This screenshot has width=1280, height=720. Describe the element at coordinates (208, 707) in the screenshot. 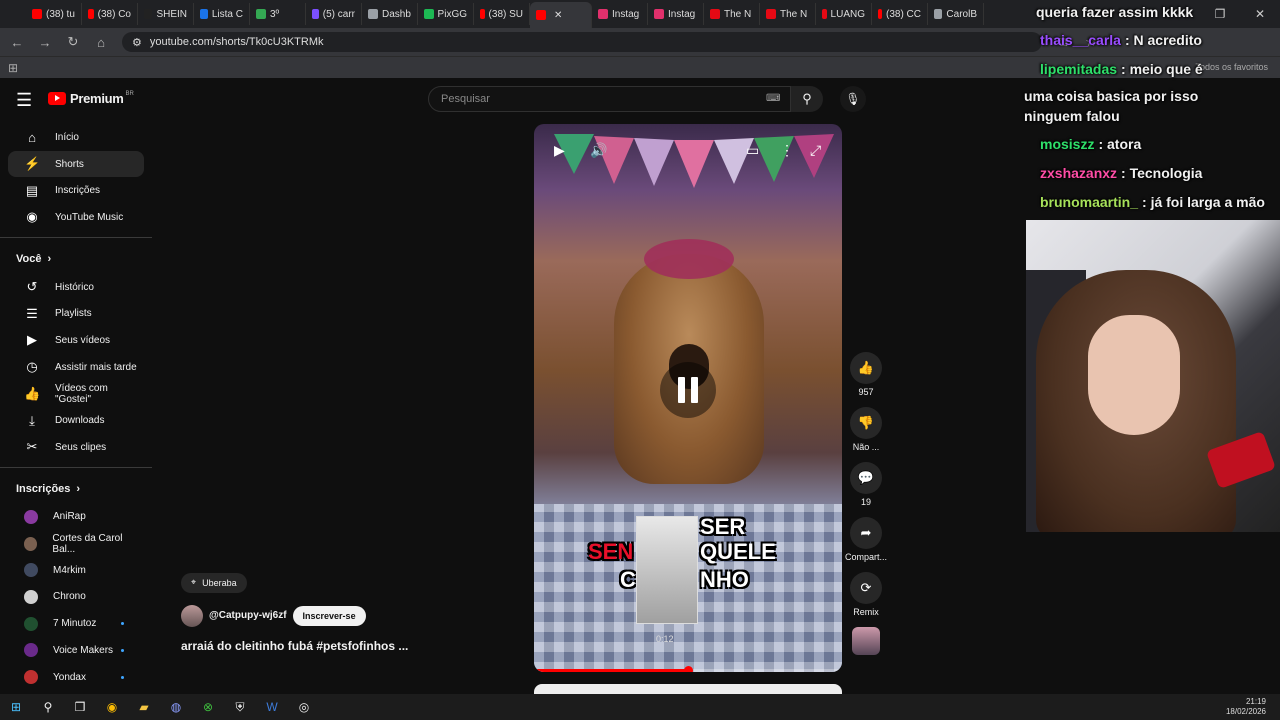

I see `xbox-icon: ⊗` at that location.